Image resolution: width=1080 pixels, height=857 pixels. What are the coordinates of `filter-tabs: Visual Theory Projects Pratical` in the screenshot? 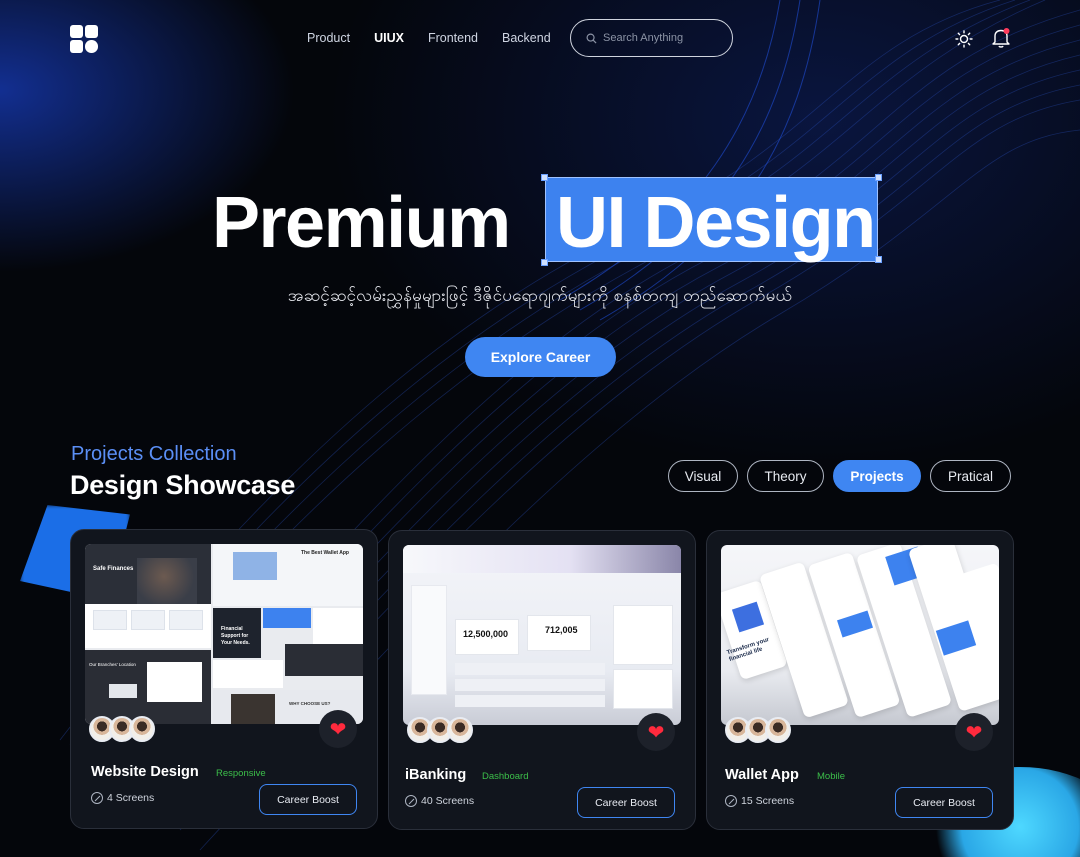 It's located at (839, 476).